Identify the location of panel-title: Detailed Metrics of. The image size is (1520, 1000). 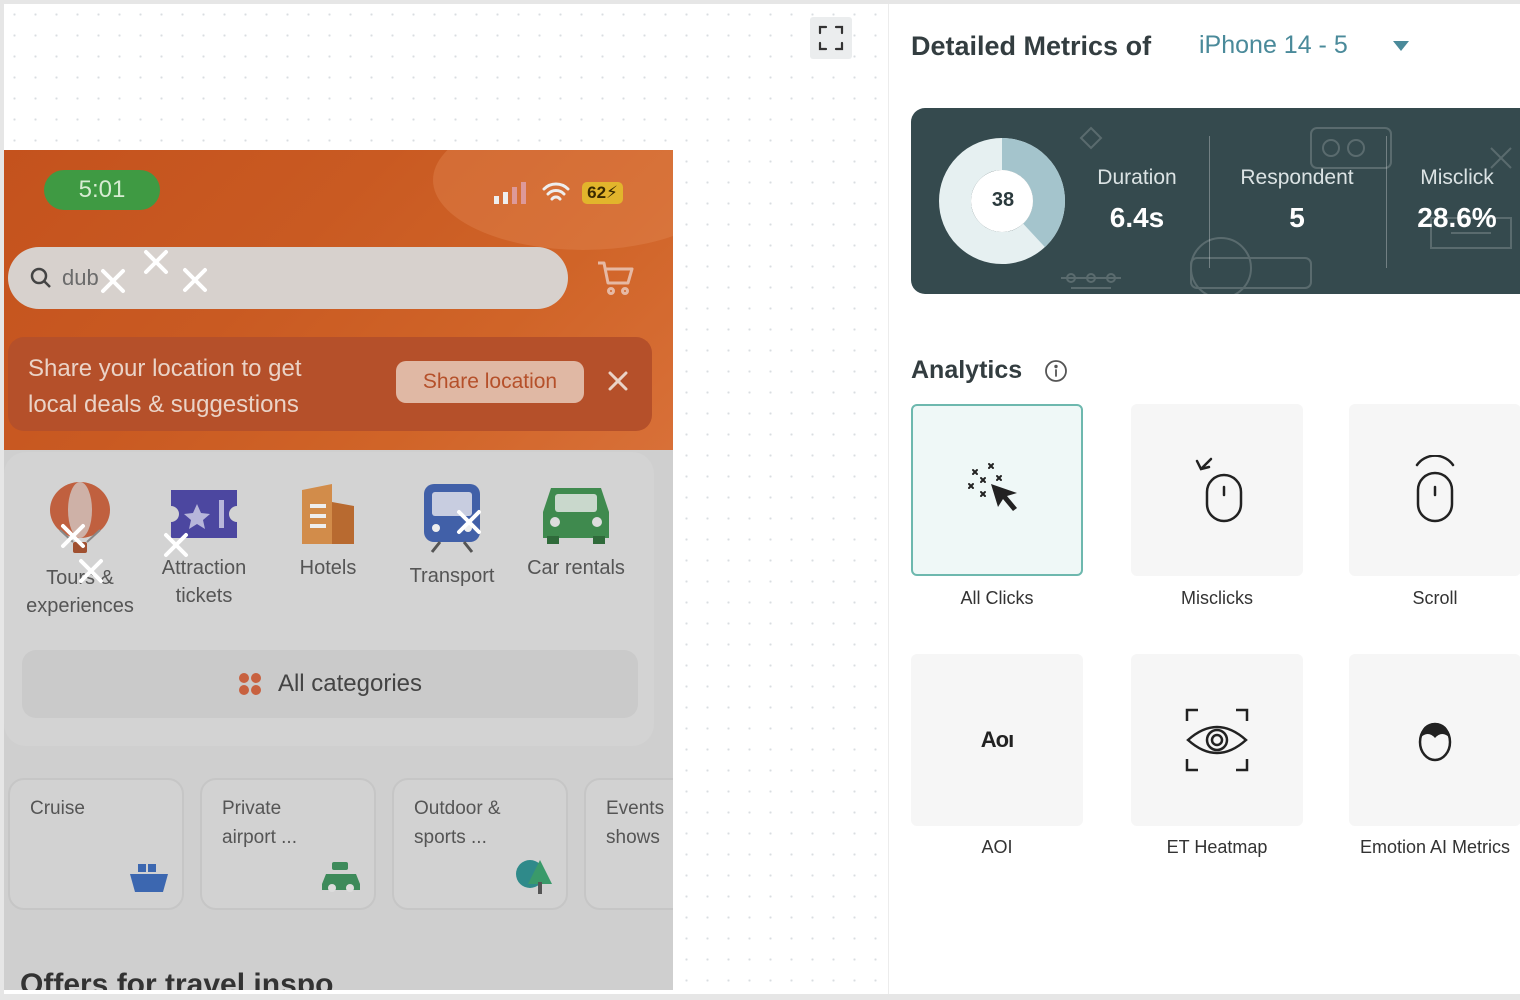
(1031, 46).